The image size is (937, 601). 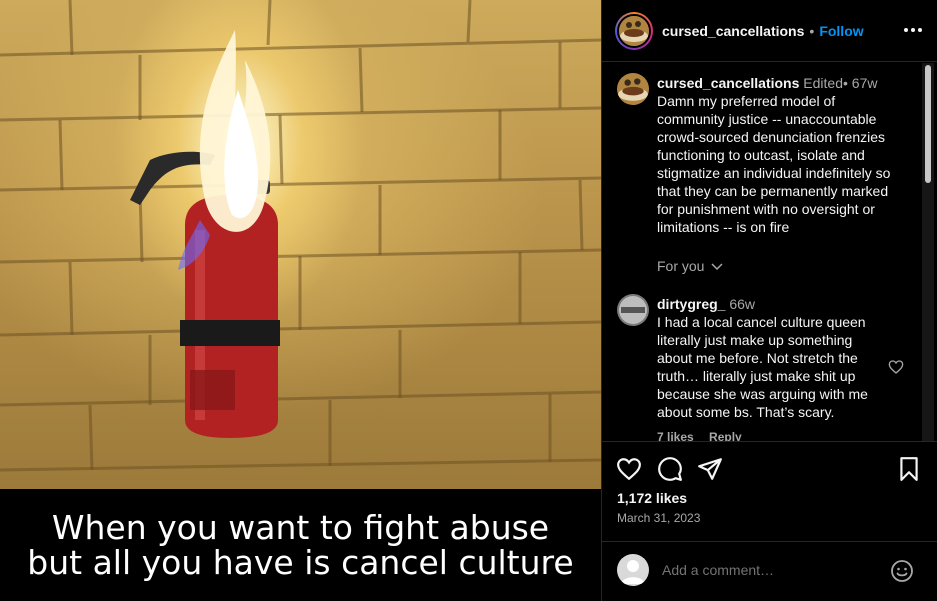 What do you see at coordinates (909, 469) in the screenshot?
I see `bookmark-icon` at bounding box center [909, 469].